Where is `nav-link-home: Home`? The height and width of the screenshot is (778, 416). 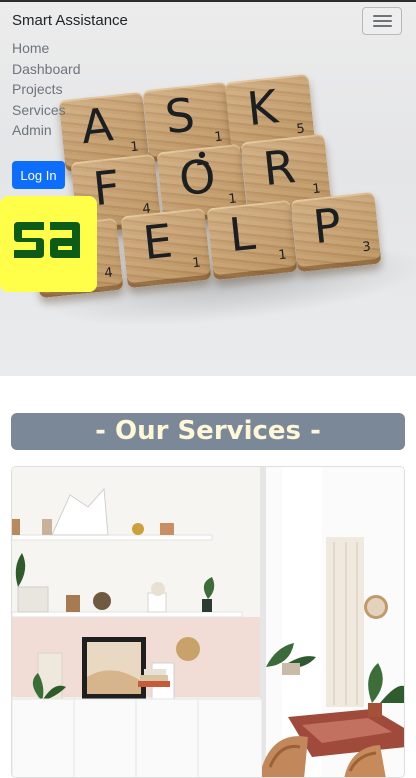 nav-link-home: Home is located at coordinates (46, 48).